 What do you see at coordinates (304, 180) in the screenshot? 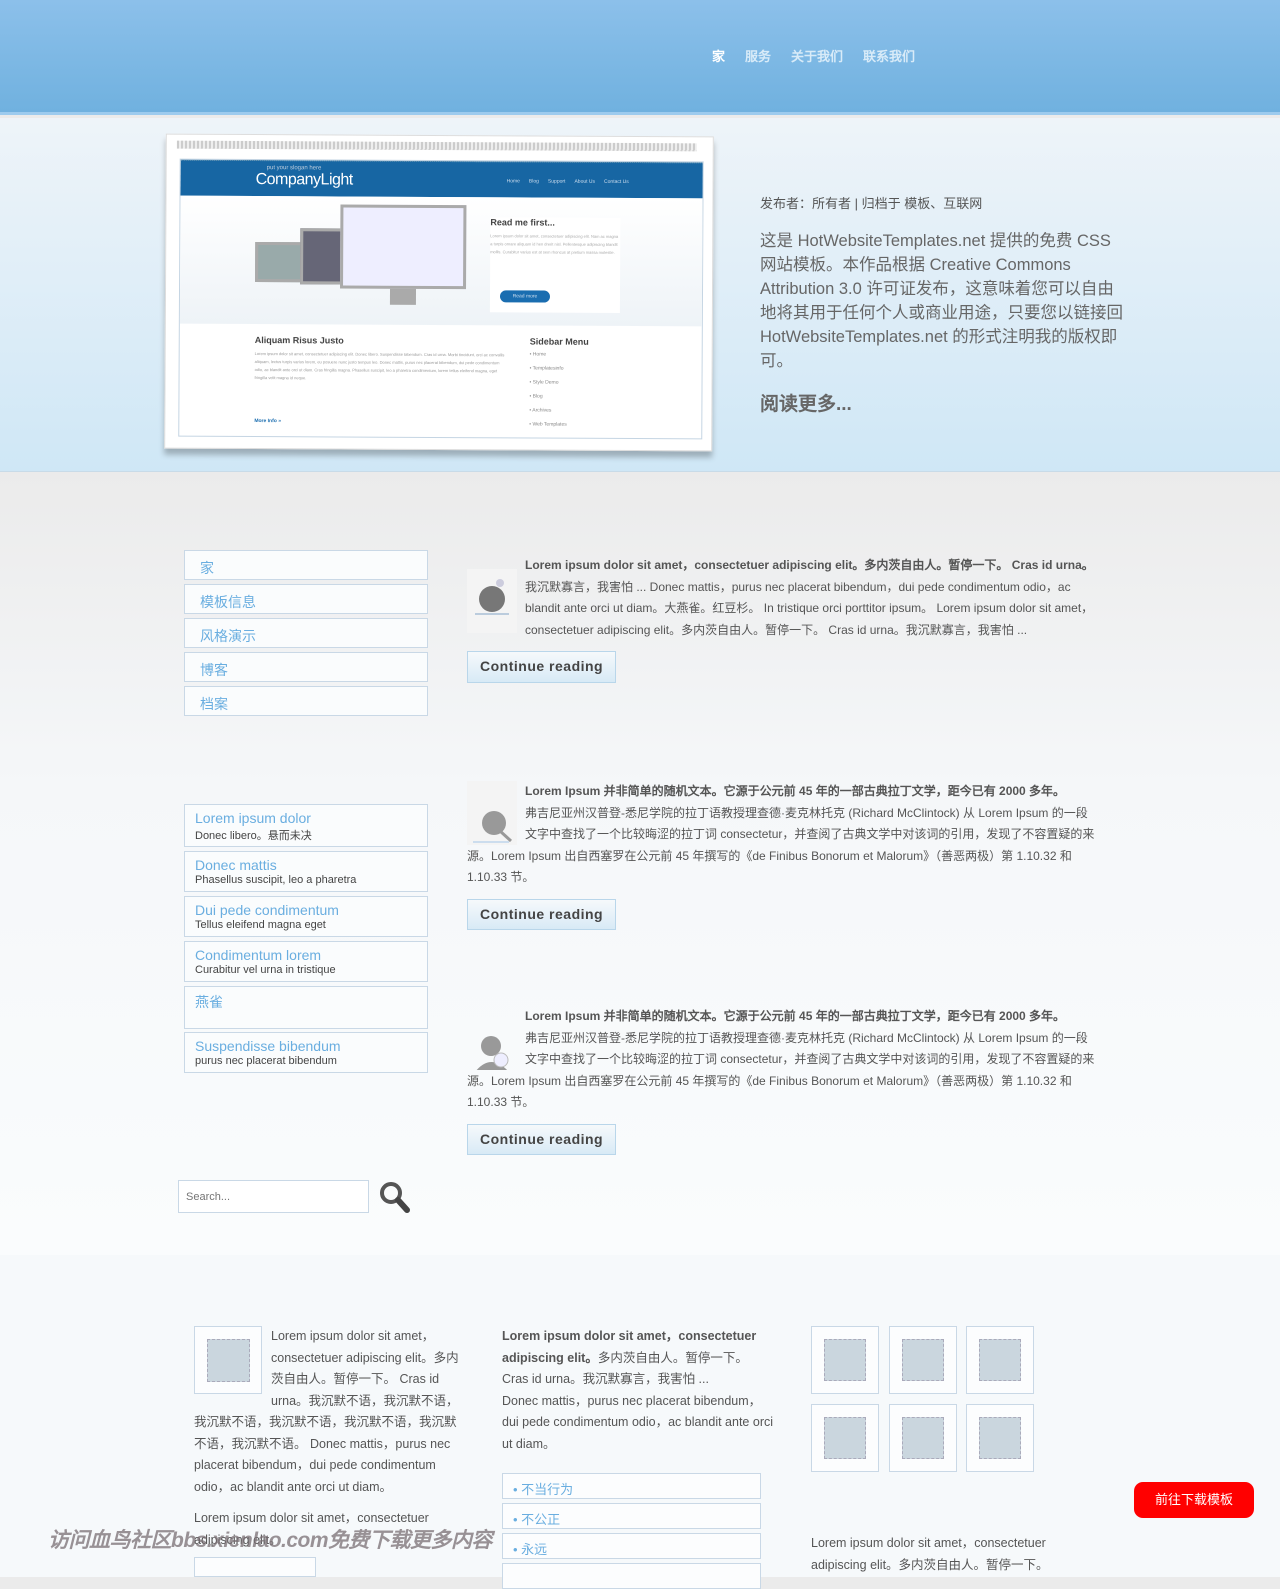
I see `preview-logo: CompanyLight` at bounding box center [304, 180].